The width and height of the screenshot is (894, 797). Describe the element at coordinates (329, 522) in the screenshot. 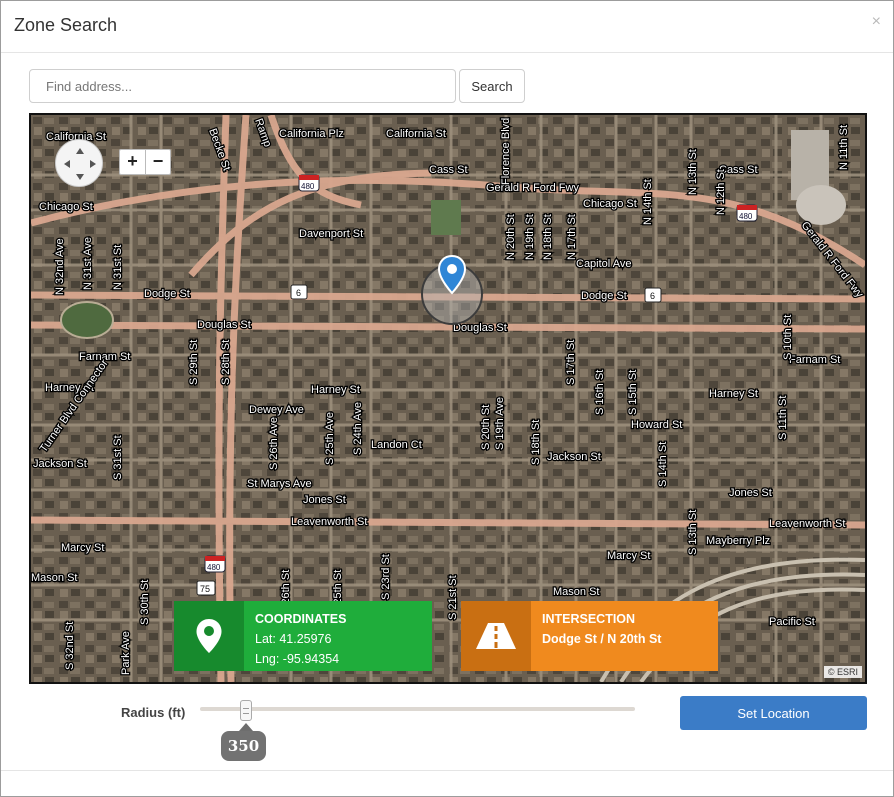

I see `map-street-label: Leavenworth St` at that location.